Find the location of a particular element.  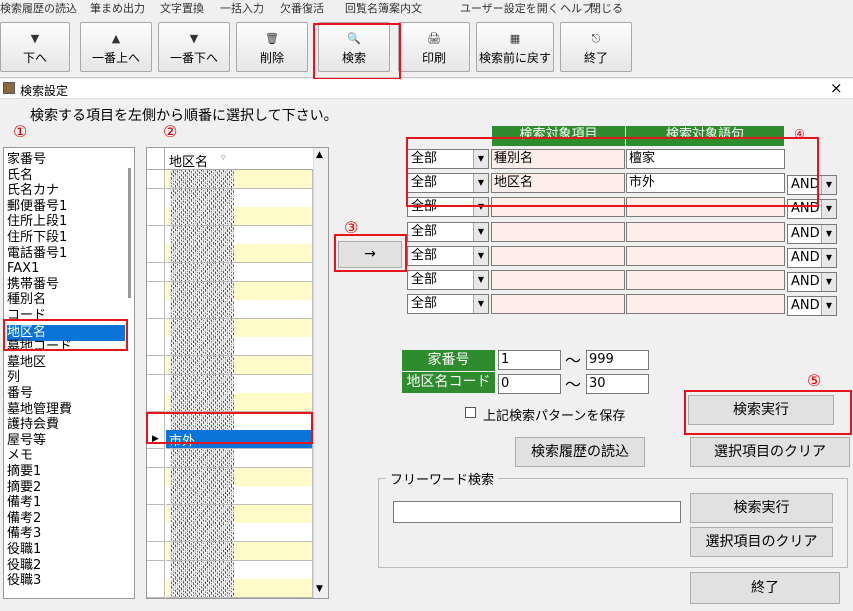

field-list-item: 備考2 is located at coordinates (24, 518).